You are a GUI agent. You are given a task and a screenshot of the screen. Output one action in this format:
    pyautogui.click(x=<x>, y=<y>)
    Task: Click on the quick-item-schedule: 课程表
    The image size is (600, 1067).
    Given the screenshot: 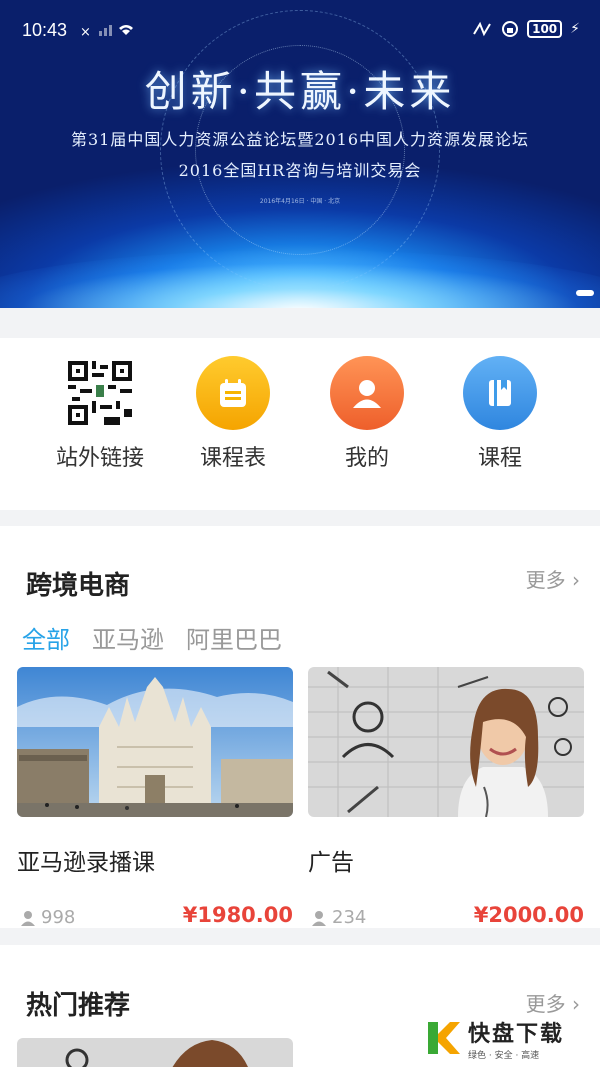 What is the action you would take?
    pyautogui.click(x=233, y=414)
    